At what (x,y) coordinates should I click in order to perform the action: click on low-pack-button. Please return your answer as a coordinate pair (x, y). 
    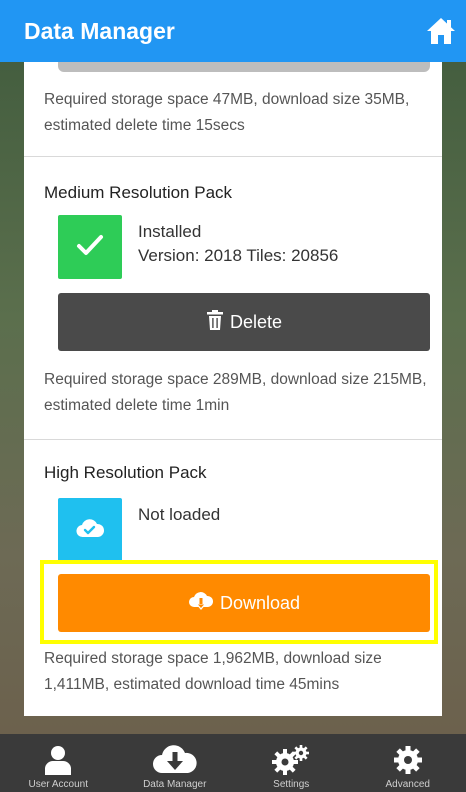
    Looking at the image, I should click on (244, 67).